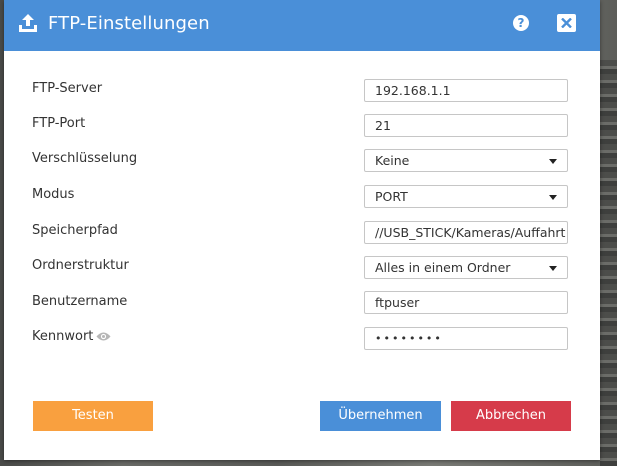  I want to click on storage-path-label: Speicherpfad, so click(75, 230).